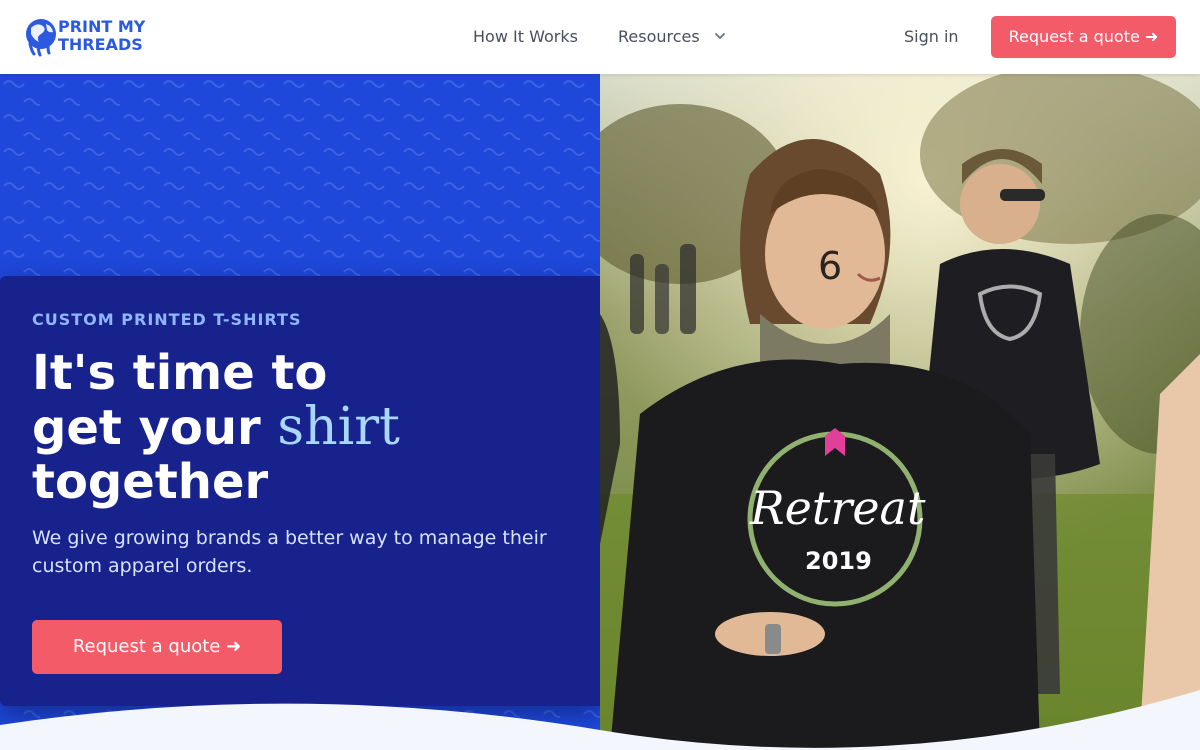  I want to click on shirt-print-year: 2019, so click(838, 561).